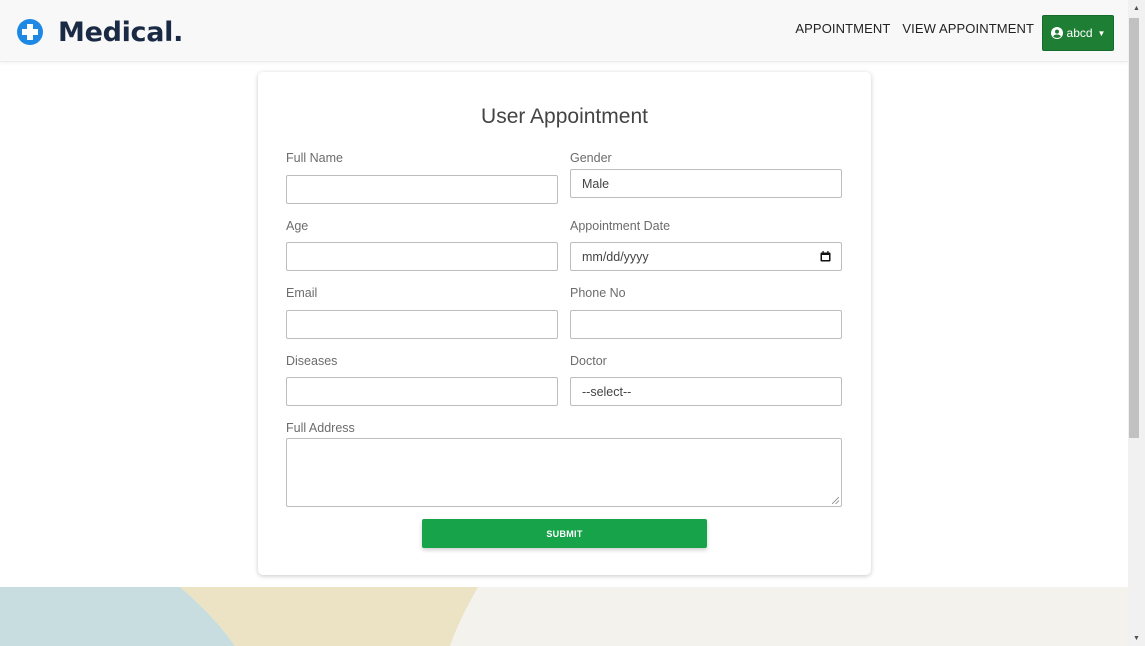  What do you see at coordinates (302, 293) in the screenshot?
I see `email-label: Email` at bounding box center [302, 293].